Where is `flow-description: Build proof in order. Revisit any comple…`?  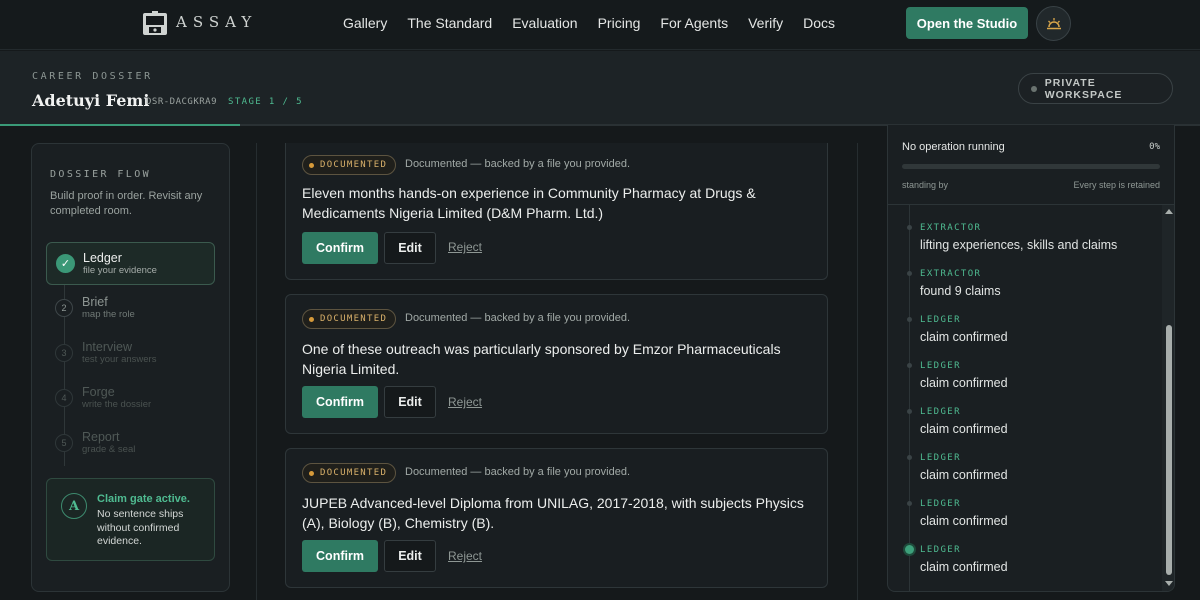
flow-description: Build proof in order. Revisit any comple… is located at coordinates (126, 203).